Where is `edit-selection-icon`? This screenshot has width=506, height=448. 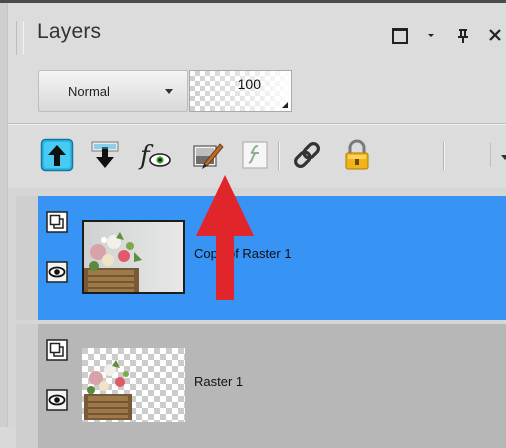 edit-selection-icon is located at coordinates (207, 155).